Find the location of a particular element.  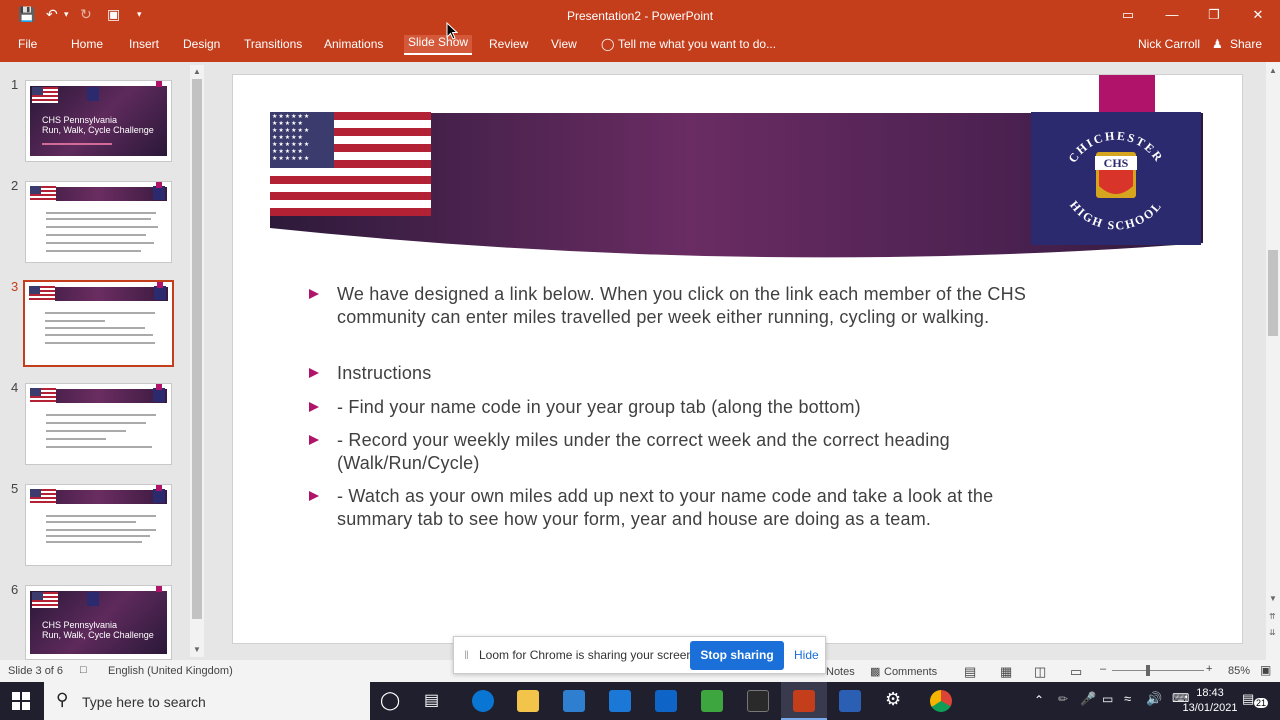

tab-file: File is located at coordinates (27, 44).